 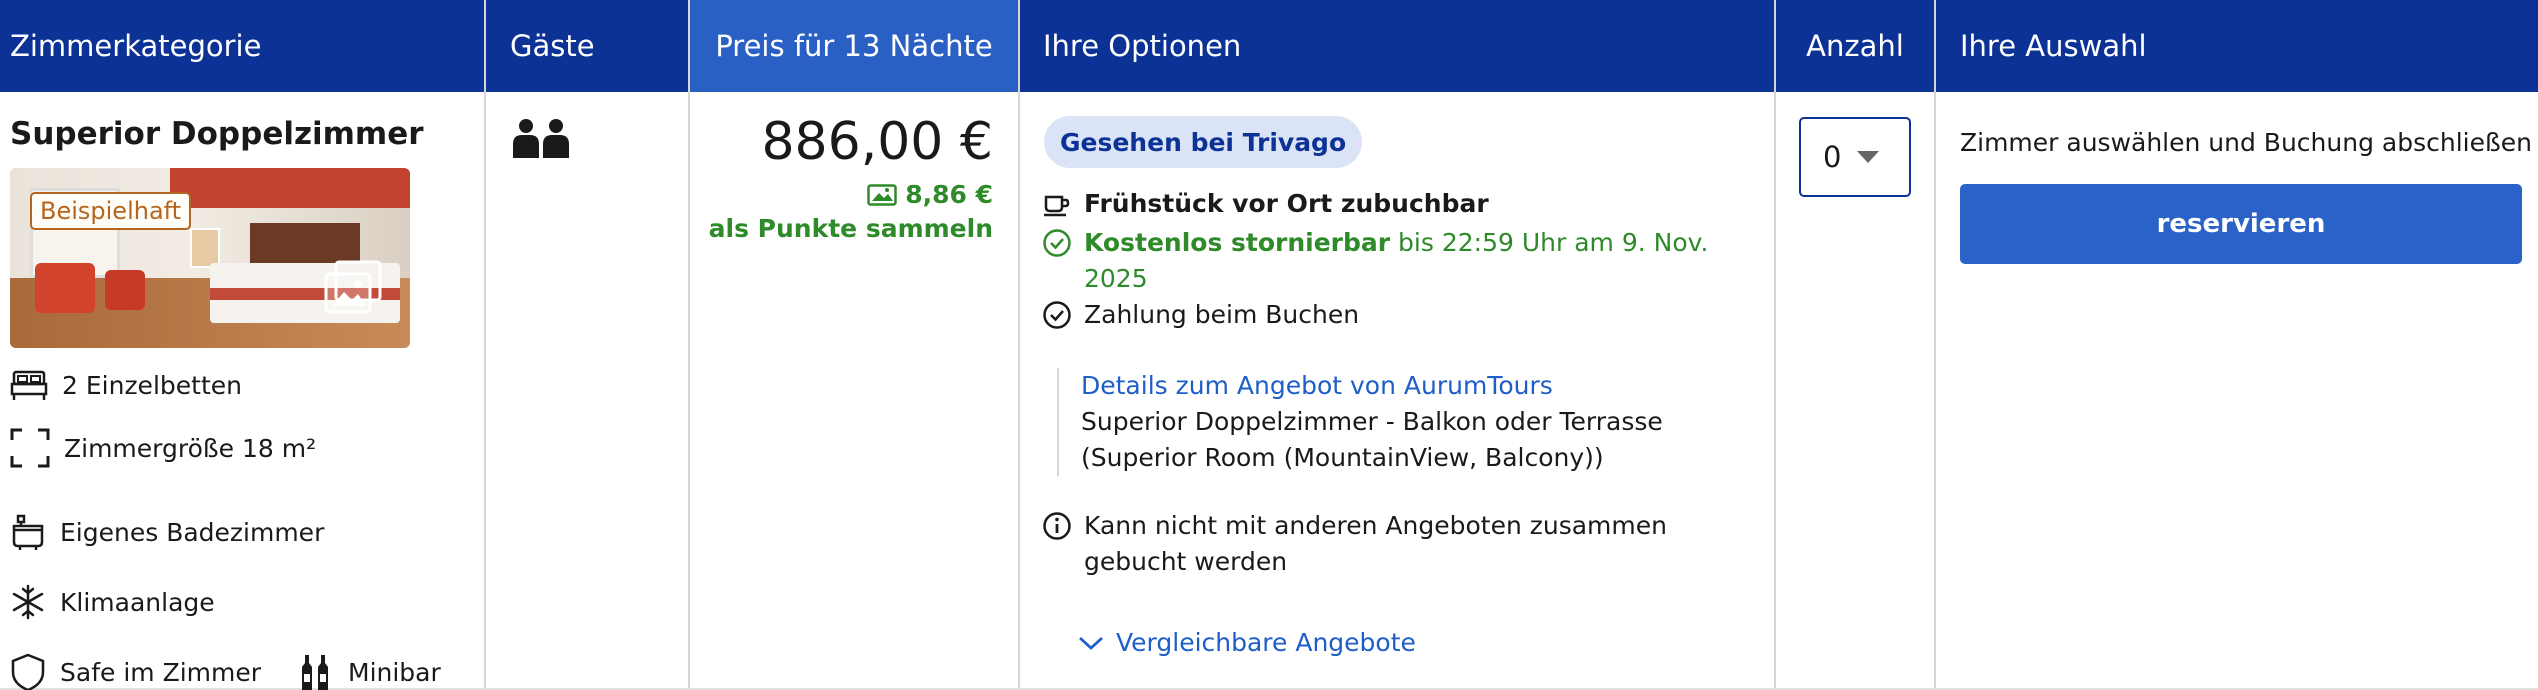 What do you see at coordinates (28, 671) in the screenshot?
I see `shield-icon` at bounding box center [28, 671].